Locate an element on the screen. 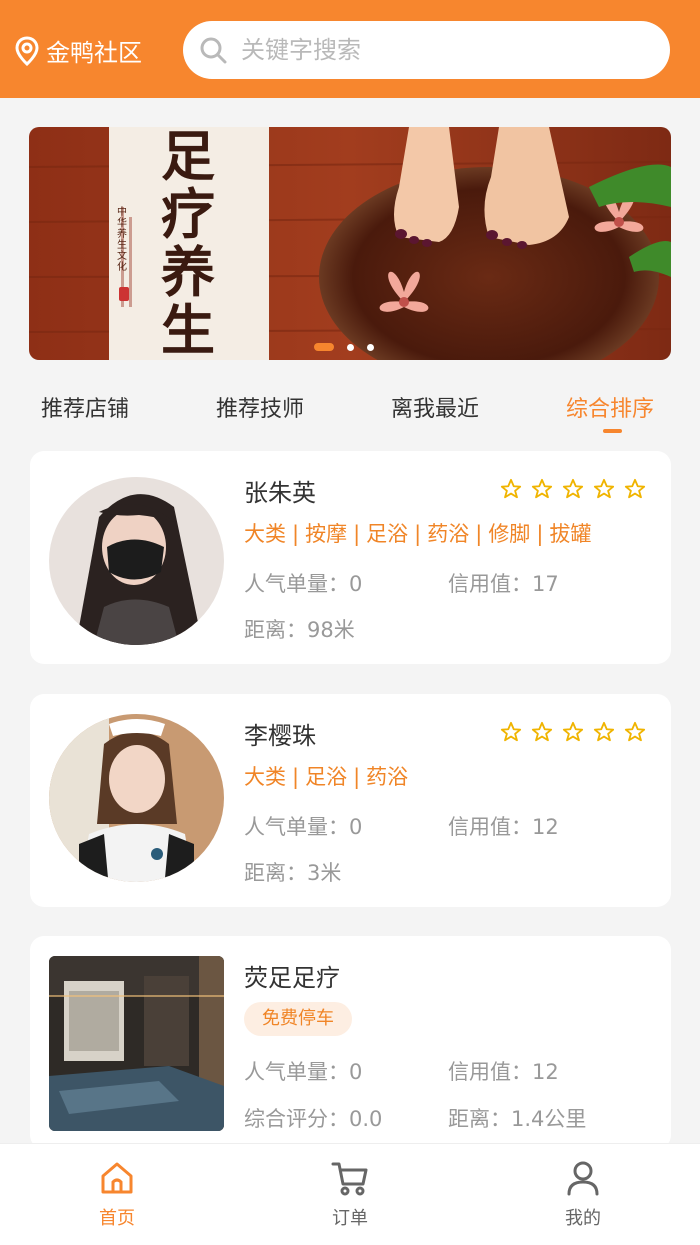 The image size is (700, 1245). active-tab-indicator is located at coordinates (612, 431).